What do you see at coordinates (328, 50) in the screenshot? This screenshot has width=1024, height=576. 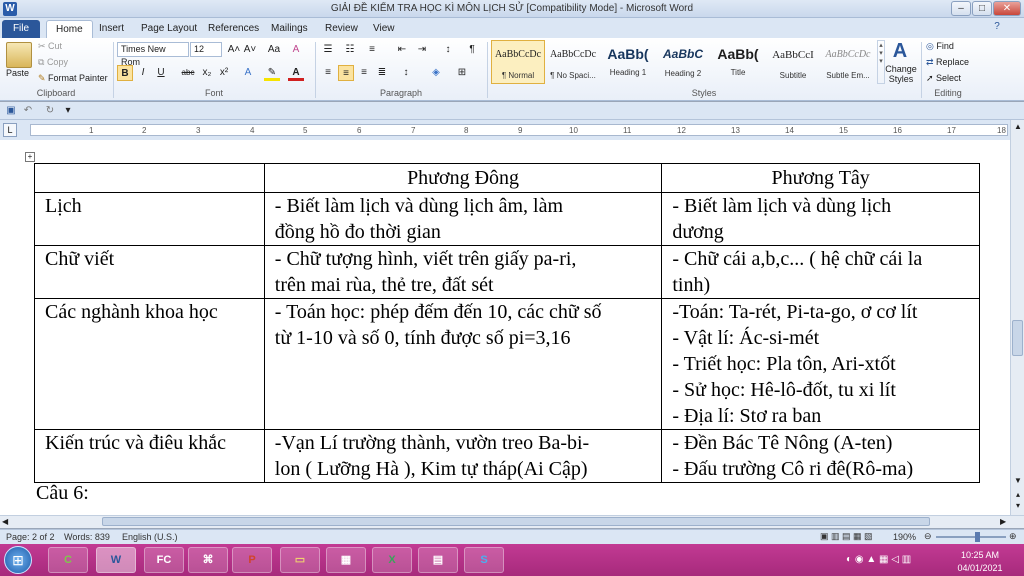 I see `bullets-icon: ☰` at bounding box center [328, 50].